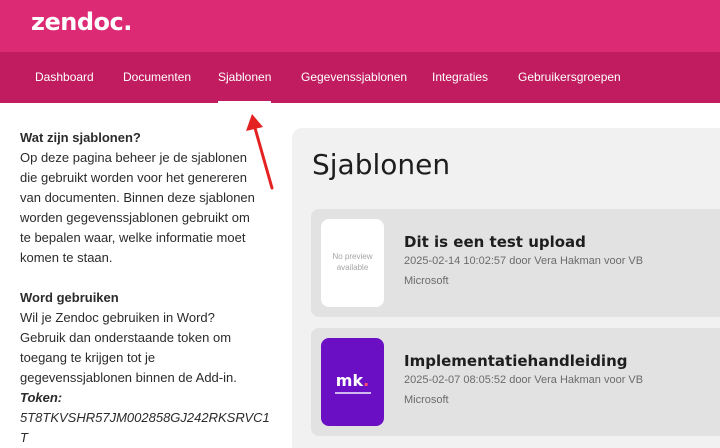  What do you see at coordinates (66, 257) in the screenshot?
I see `info-line: komen te staan.` at bounding box center [66, 257].